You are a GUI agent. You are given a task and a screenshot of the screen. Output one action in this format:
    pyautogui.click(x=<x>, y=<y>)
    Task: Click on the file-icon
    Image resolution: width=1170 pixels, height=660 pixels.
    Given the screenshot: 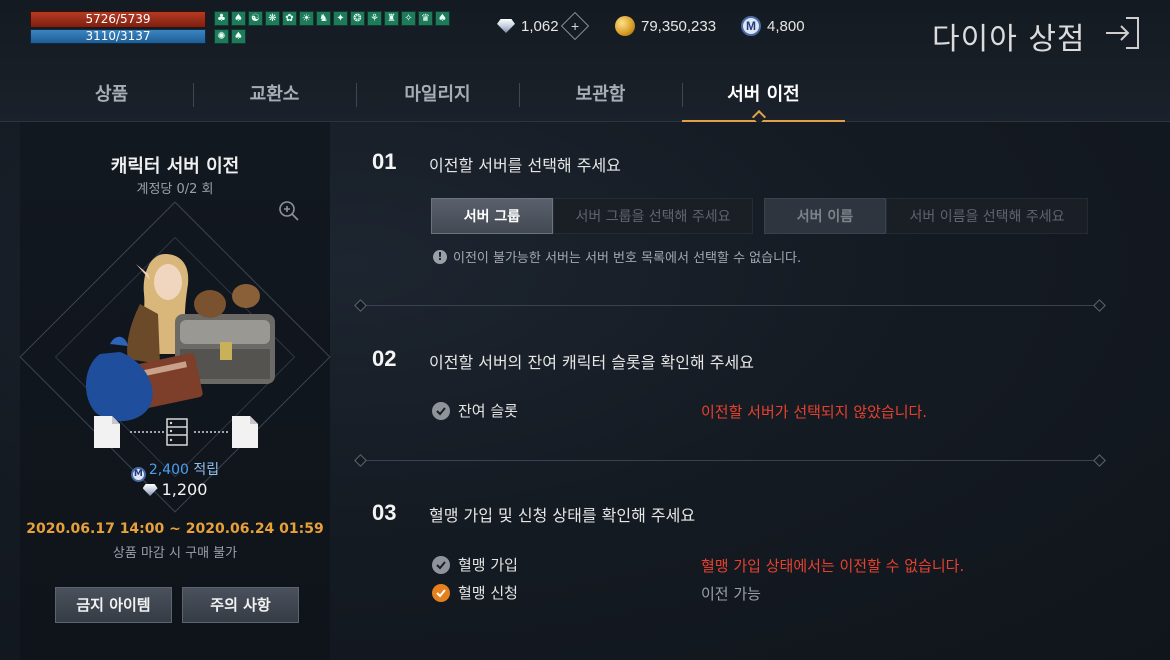 What is the action you would take?
    pyautogui.click(x=107, y=432)
    